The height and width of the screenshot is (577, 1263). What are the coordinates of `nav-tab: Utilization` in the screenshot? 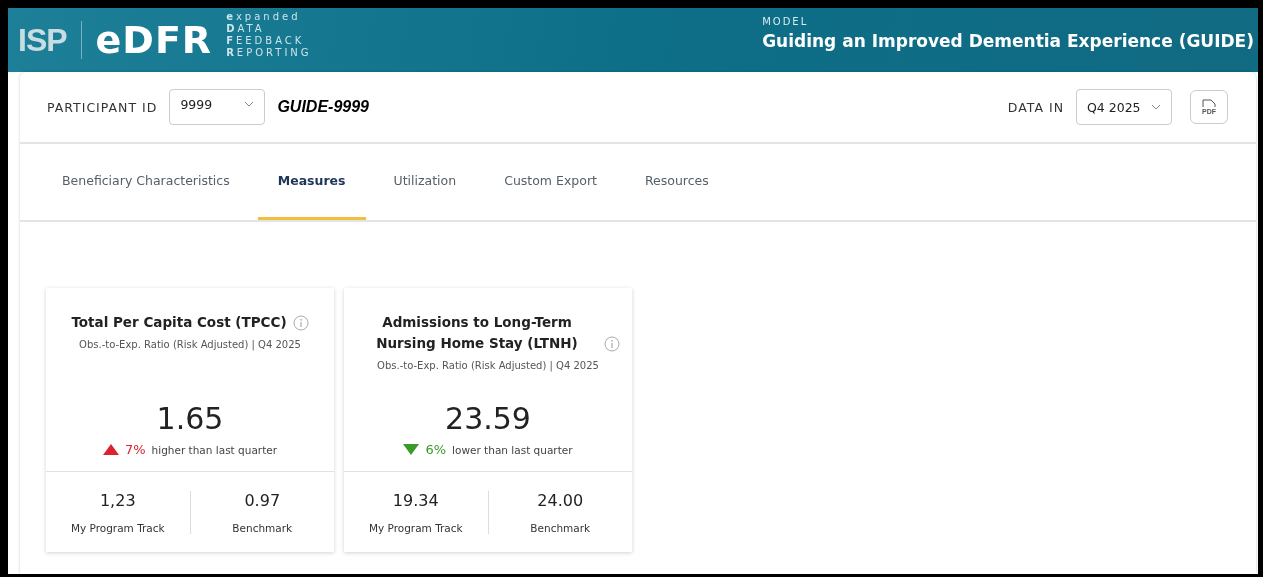 It's located at (425, 182).